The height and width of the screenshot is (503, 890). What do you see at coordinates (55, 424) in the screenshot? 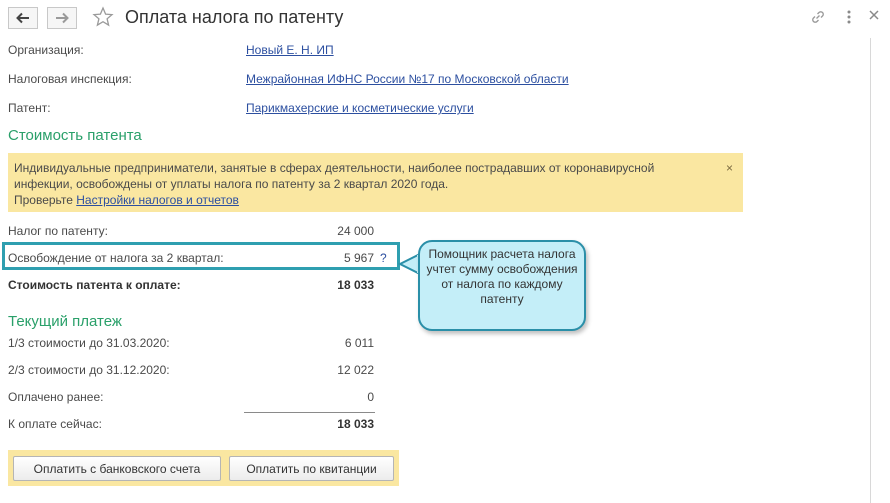
I see `due-label: К оплате сейчас:` at bounding box center [55, 424].